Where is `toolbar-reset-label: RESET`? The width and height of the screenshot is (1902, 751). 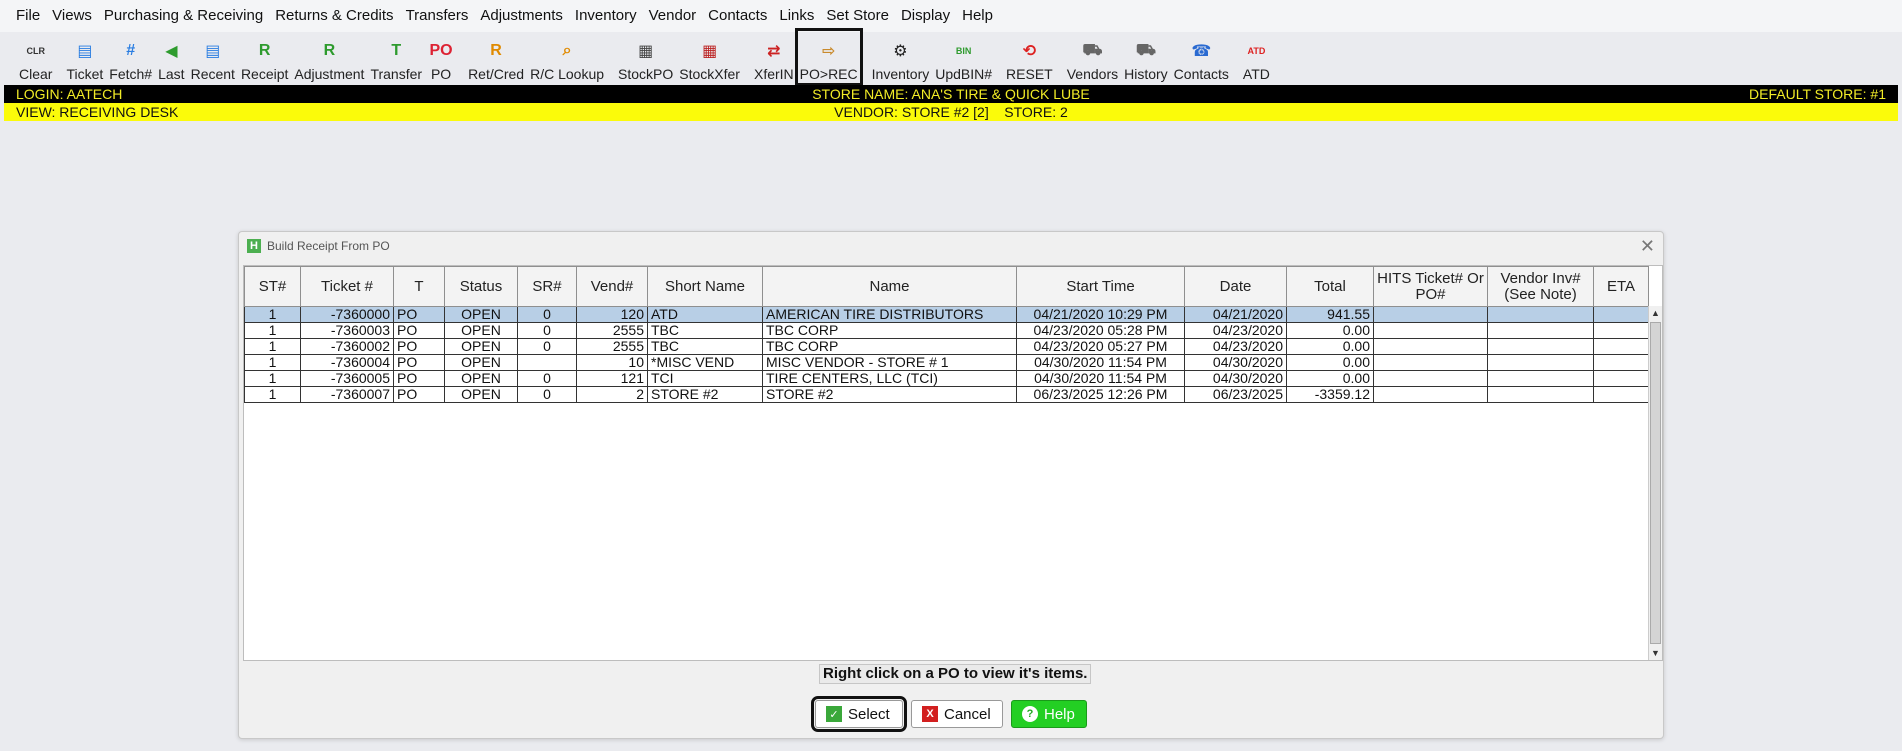
toolbar-reset-label: RESET is located at coordinates (1029, 74).